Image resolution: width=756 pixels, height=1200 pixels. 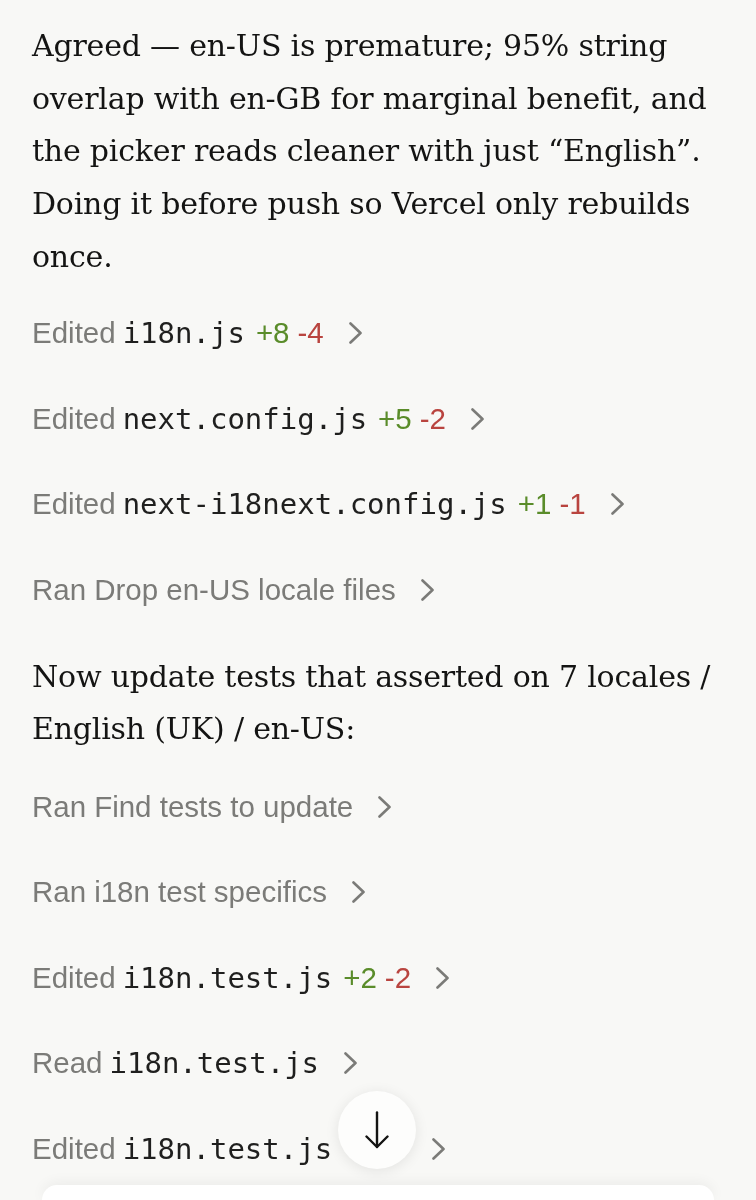 What do you see at coordinates (198, 892) in the screenshot?
I see `tool-call-link: Ran i18n test specifics` at bounding box center [198, 892].